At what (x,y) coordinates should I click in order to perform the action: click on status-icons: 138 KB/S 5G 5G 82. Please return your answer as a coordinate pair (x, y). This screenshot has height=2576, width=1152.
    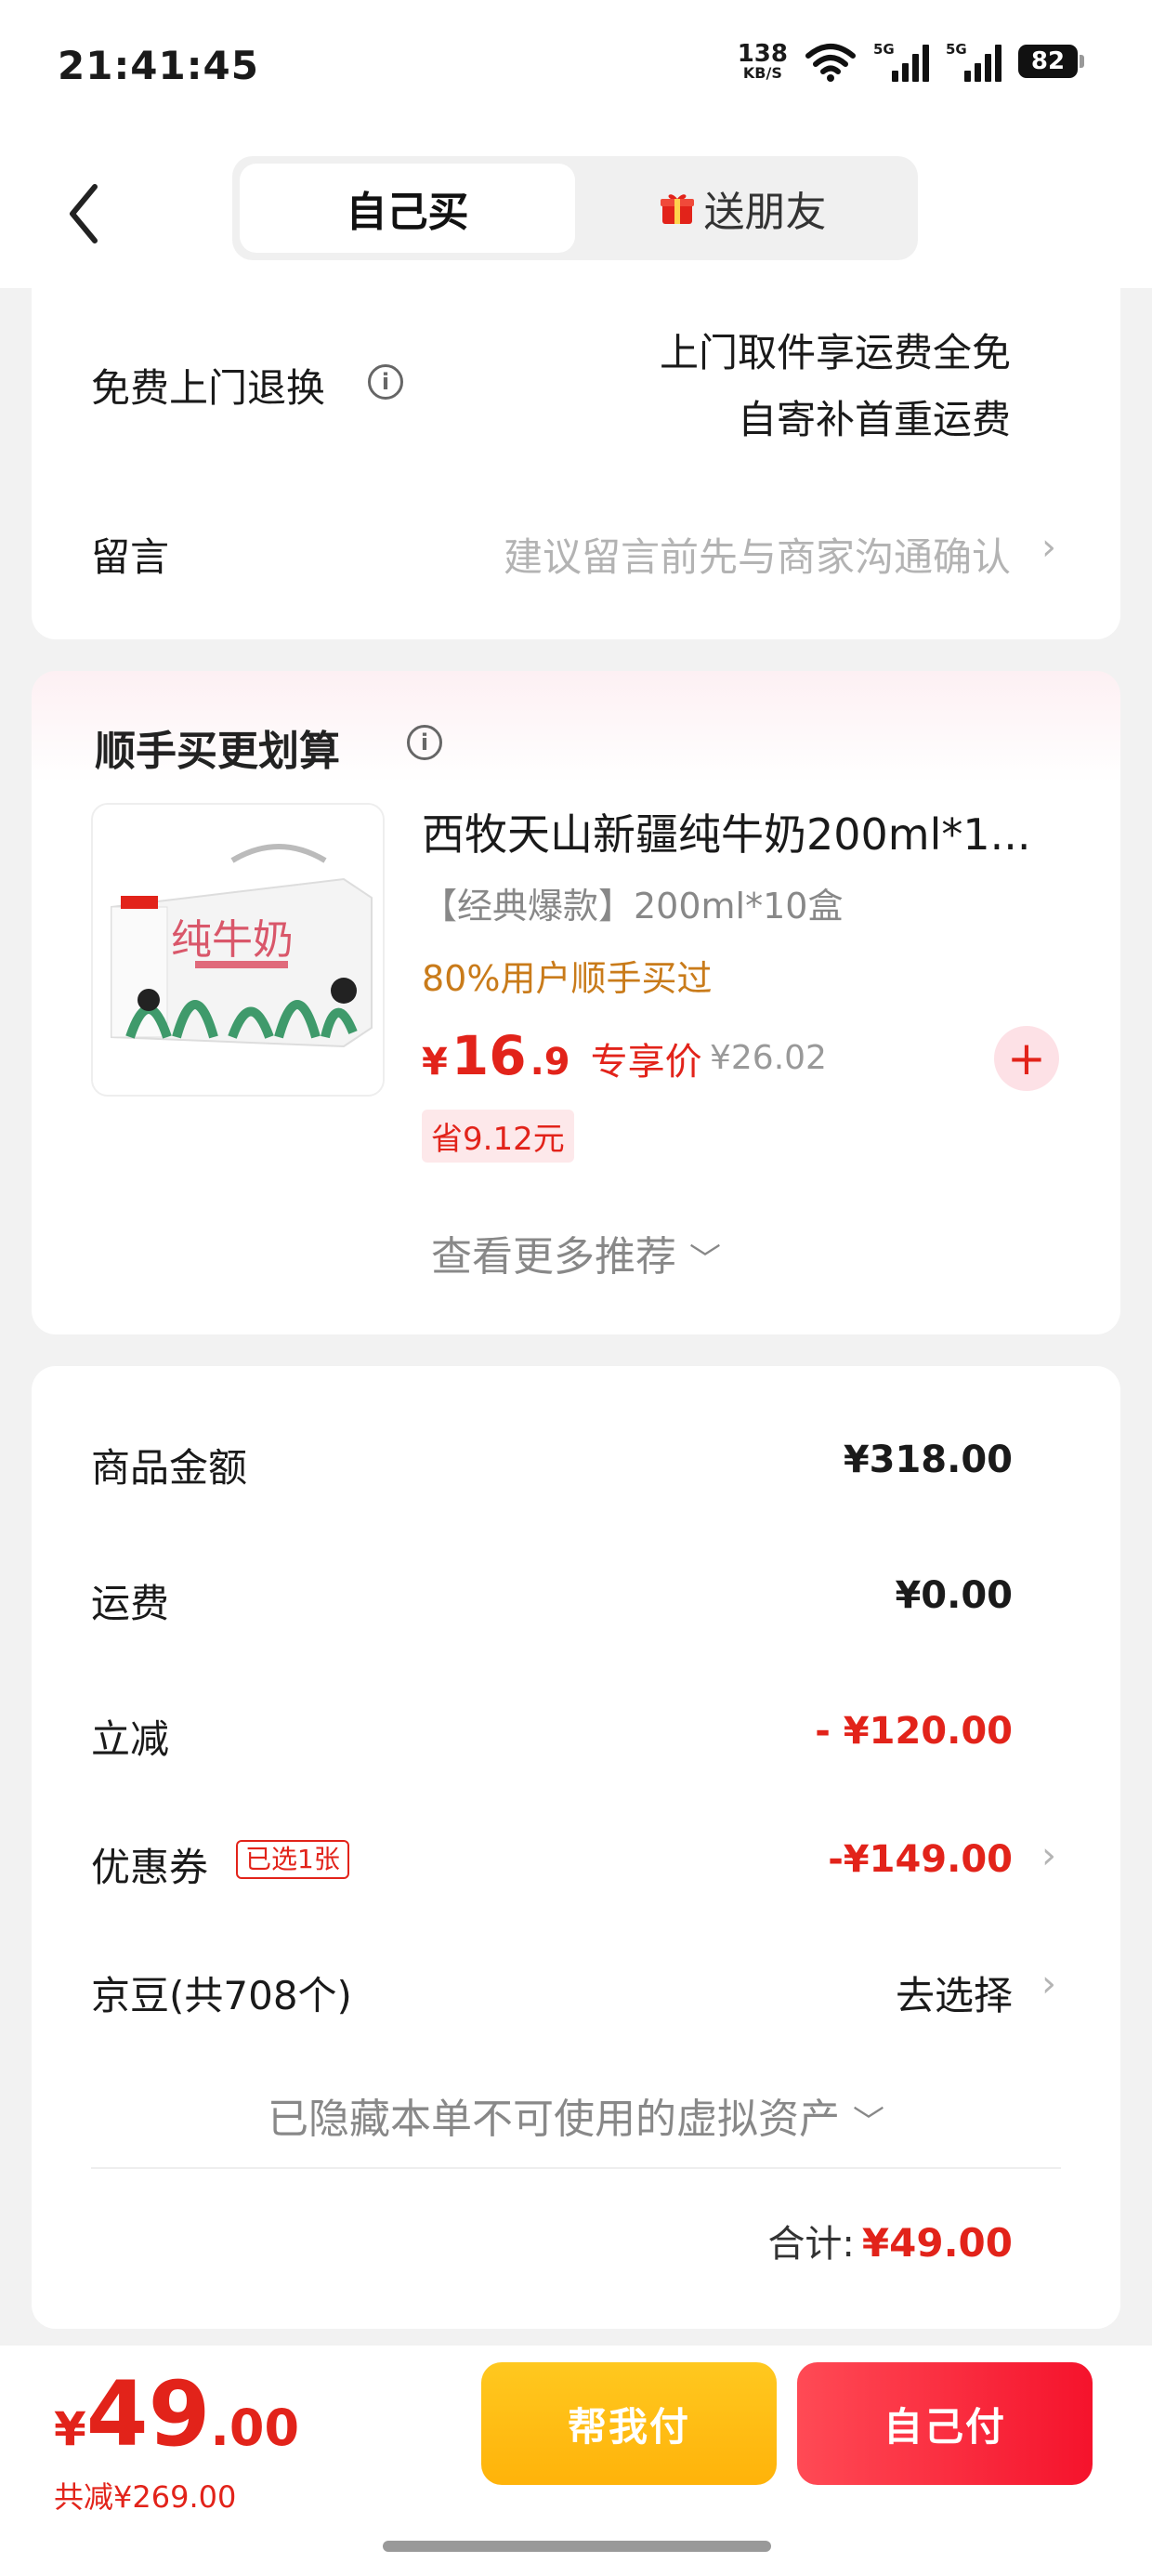
    Looking at the image, I should click on (911, 61).